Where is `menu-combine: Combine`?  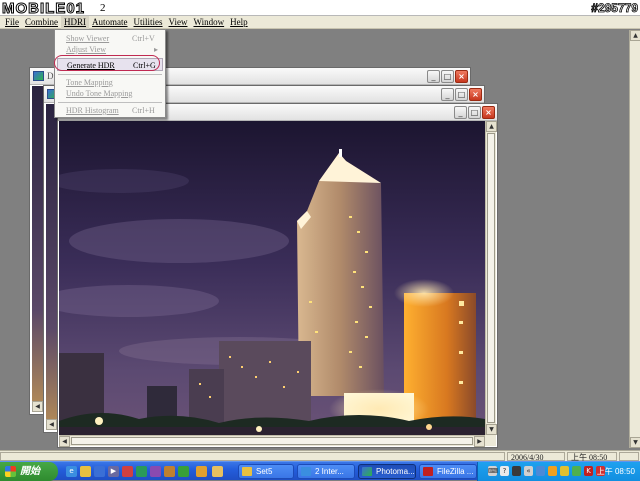
menu-combine: Combine is located at coordinates (41, 22).